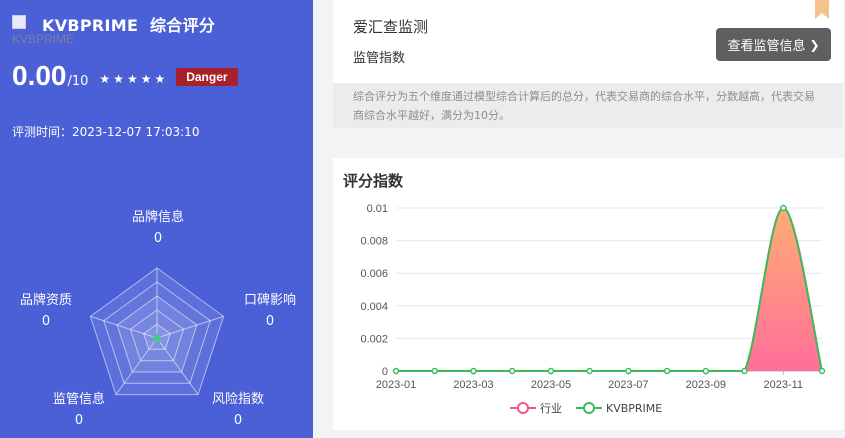 This screenshot has height=438, width=845. What do you see at coordinates (374, 339) in the screenshot?
I see `y-tick-label: 0.002` at bounding box center [374, 339].